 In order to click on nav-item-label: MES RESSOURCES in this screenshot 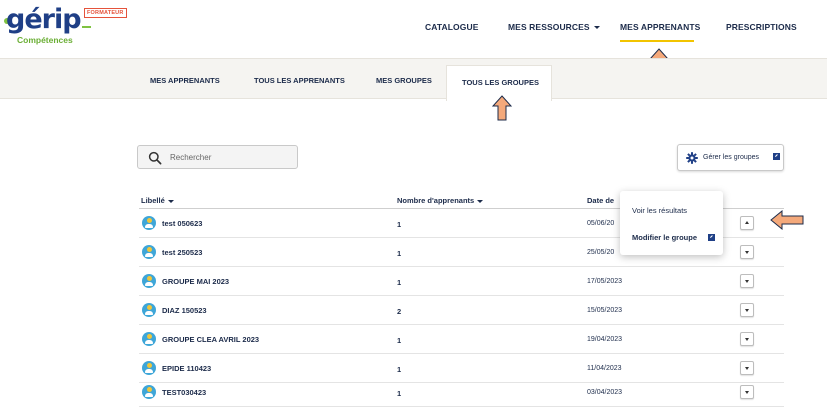, I will do `click(549, 27)`.